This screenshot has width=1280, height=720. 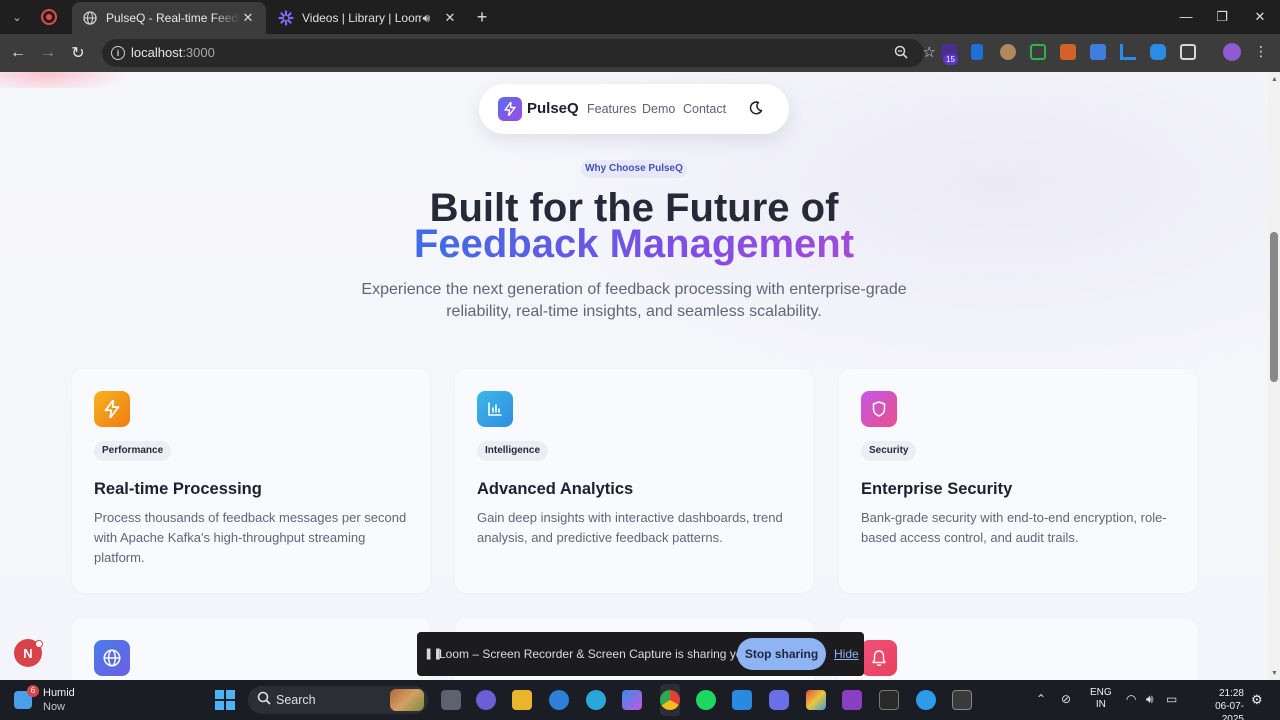 I want to click on tab-loom: Videos | Library | Loom 🔊︎ ✕, so click(x=368, y=18).